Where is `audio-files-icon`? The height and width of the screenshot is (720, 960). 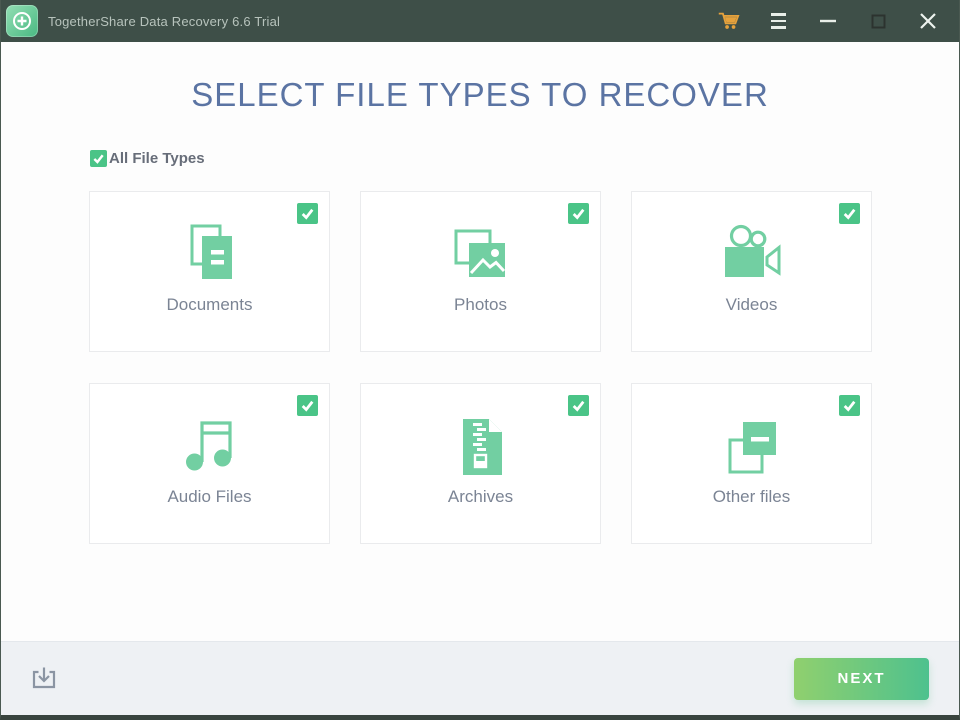 audio-files-icon is located at coordinates (210, 447).